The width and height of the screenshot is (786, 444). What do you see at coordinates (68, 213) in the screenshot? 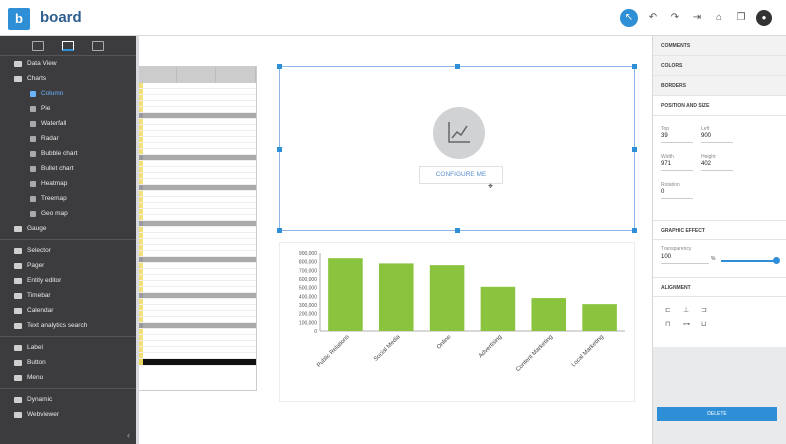
I see `sidebar-item-geo-map: Geo map` at bounding box center [68, 213].